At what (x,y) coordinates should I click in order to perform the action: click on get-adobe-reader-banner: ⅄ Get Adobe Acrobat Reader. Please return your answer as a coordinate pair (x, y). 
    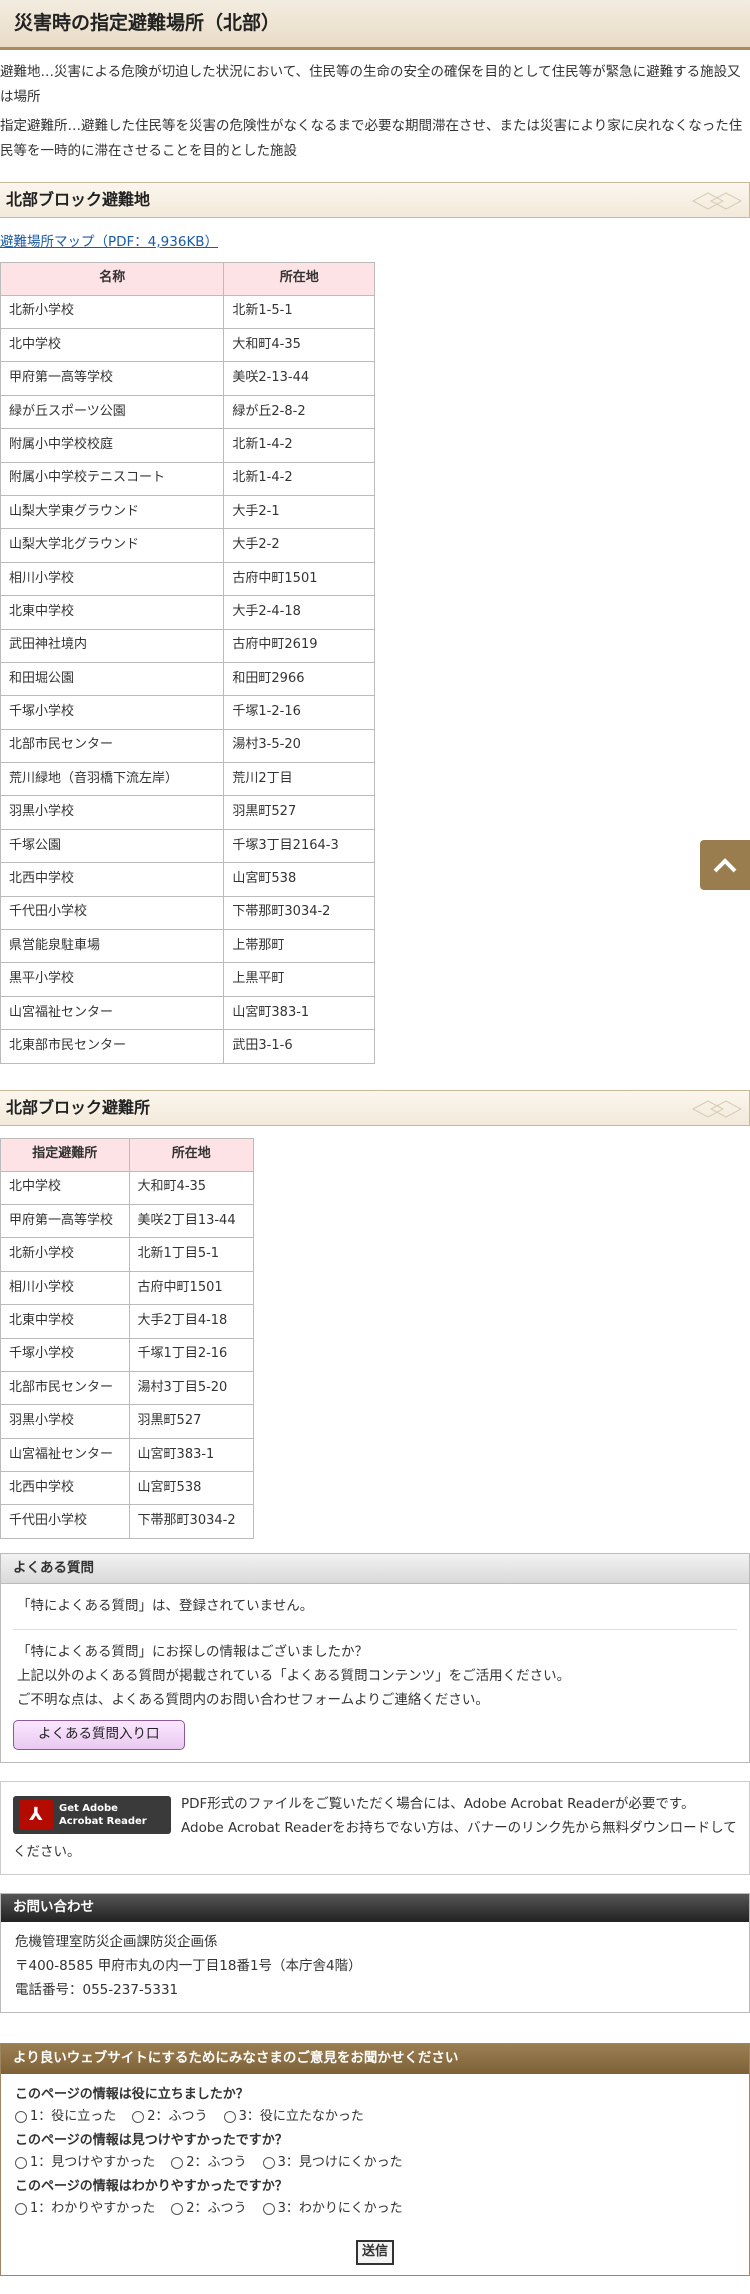
    Looking at the image, I should click on (92, 1815).